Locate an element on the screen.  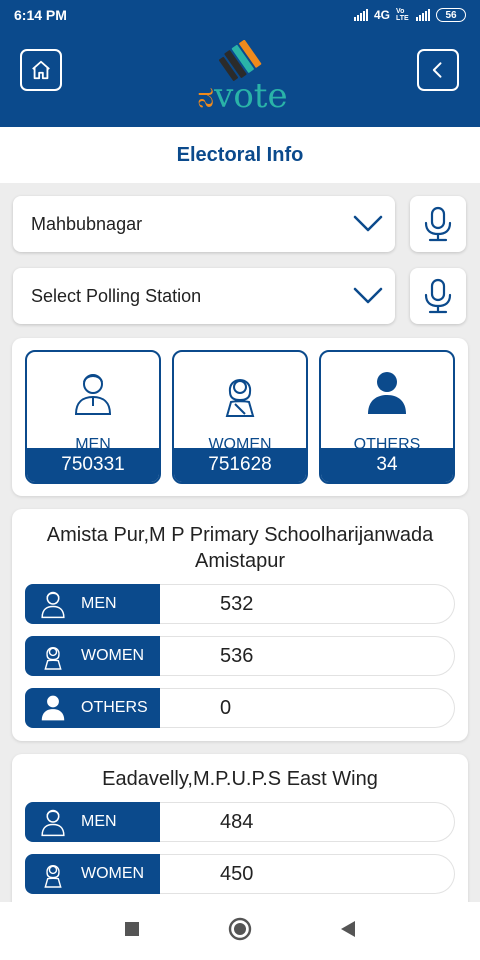
triangle-back-icon is located at coordinates (348, 928).